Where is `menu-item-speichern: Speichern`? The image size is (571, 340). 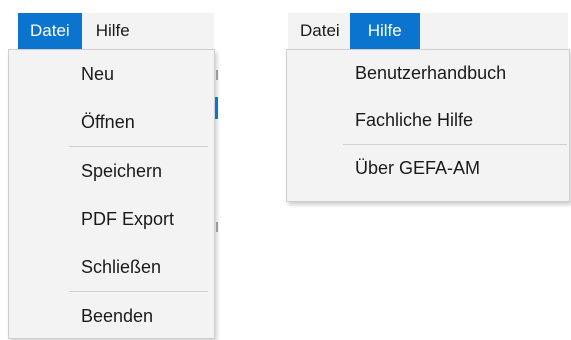
menu-item-speichern: Speichern is located at coordinates (111, 171).